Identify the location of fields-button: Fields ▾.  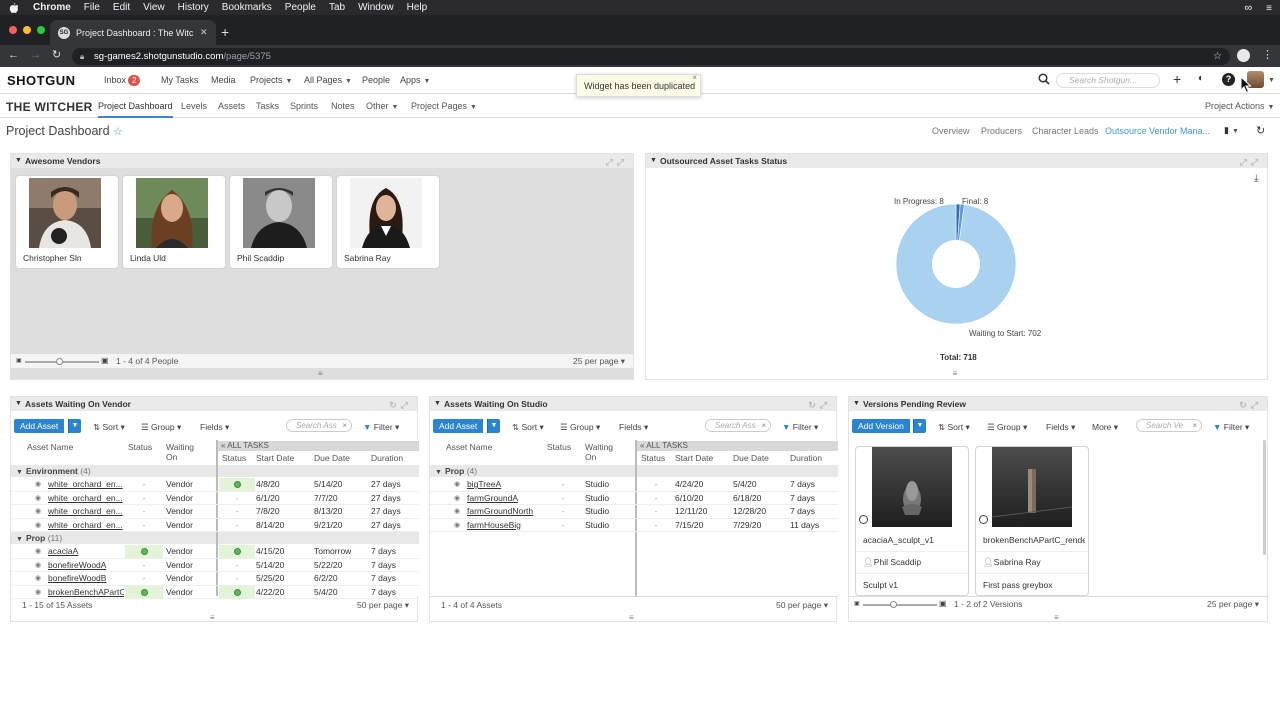
(214, 427).